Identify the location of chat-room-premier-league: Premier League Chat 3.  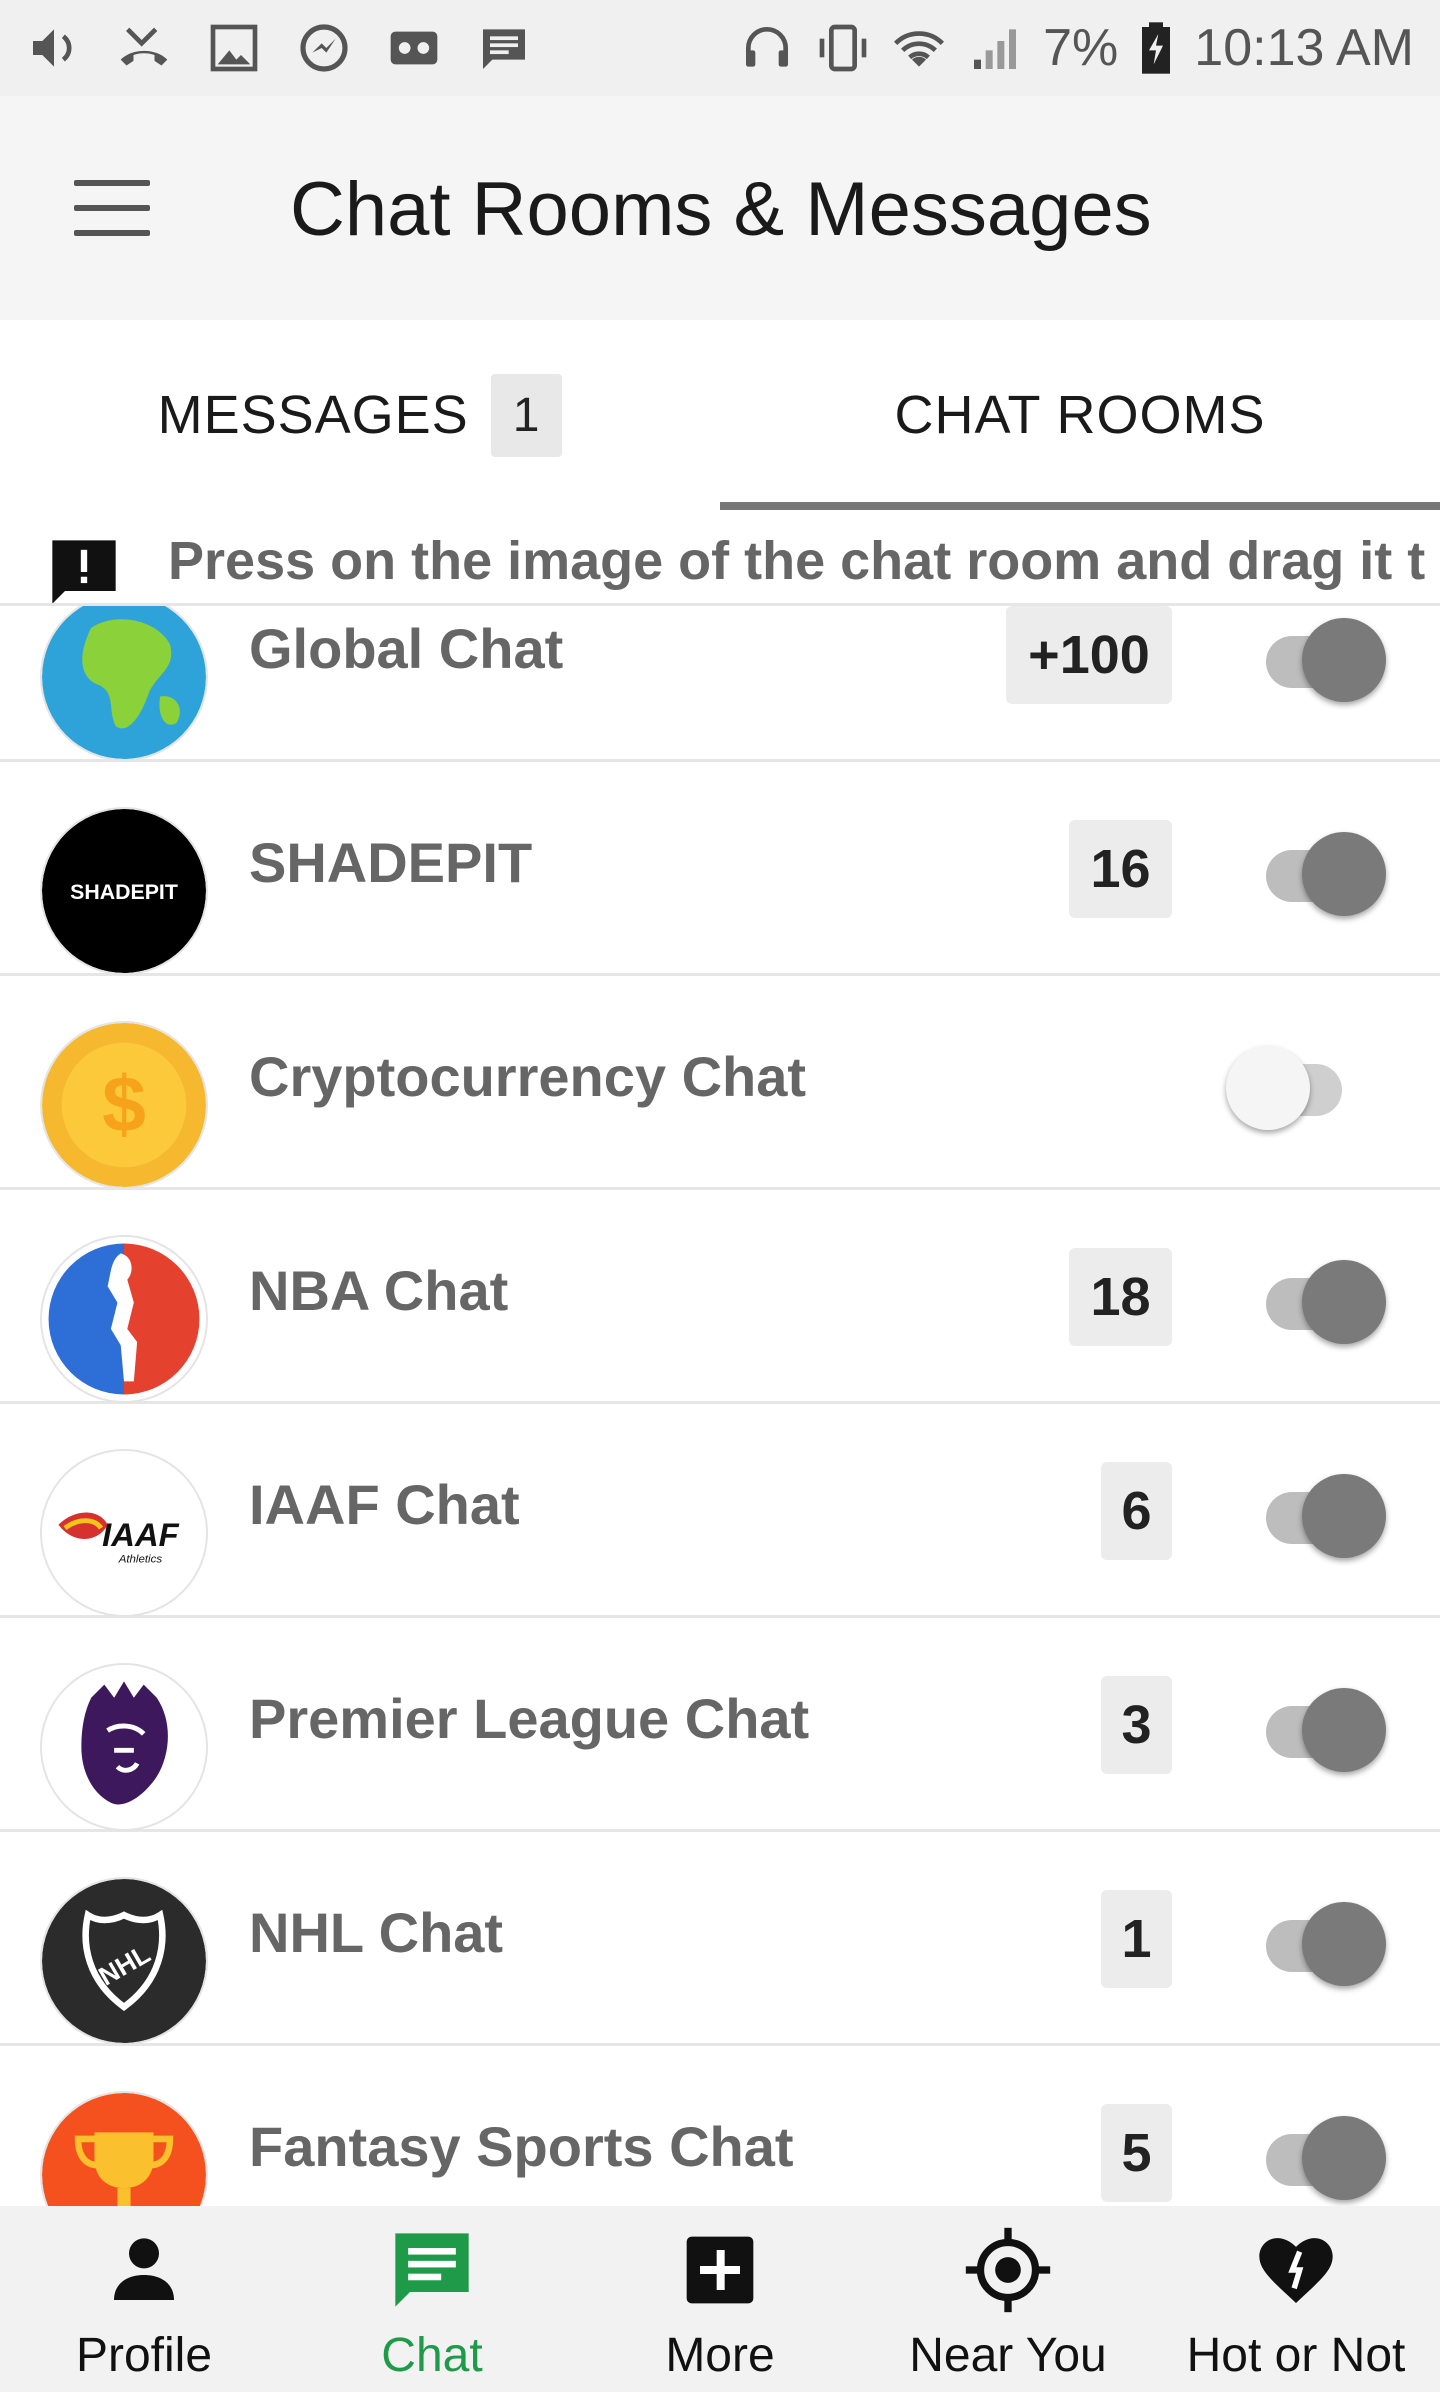
(720, 1725).